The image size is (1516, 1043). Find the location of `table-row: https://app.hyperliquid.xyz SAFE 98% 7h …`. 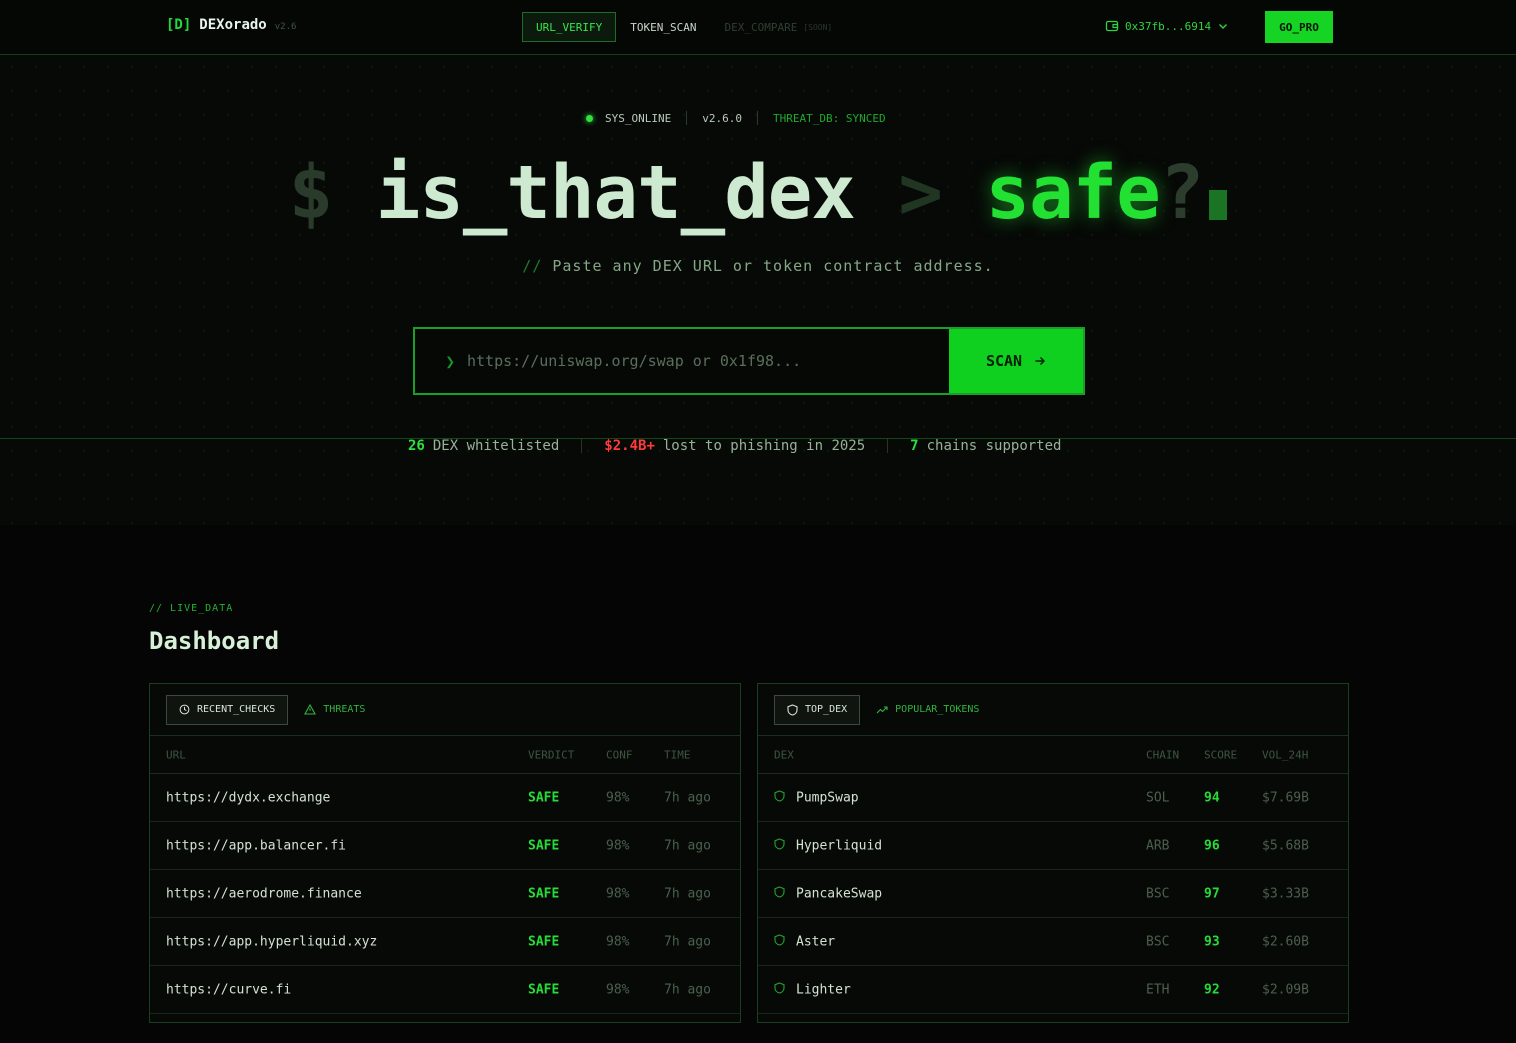

table-row: https://app.hyperliquid.xyz SAFE 98% 7h … is located at coordinates (445, 942).